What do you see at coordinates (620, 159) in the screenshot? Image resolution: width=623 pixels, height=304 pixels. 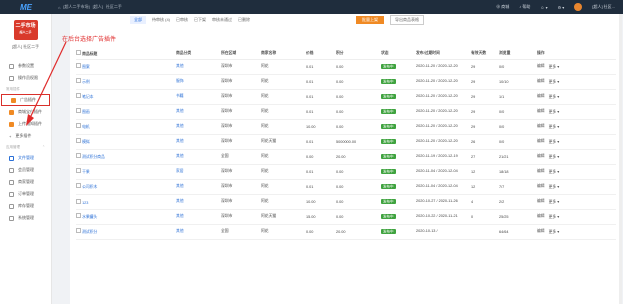 I see `scrollbar` at bounding box center [620, 159].